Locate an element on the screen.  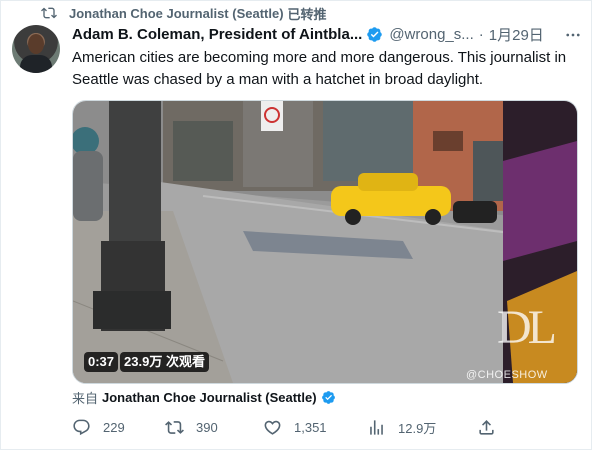
source-attribution: 来自 Jonathan Choe Journalist (Seattle) is located at coordinates (204, 397).